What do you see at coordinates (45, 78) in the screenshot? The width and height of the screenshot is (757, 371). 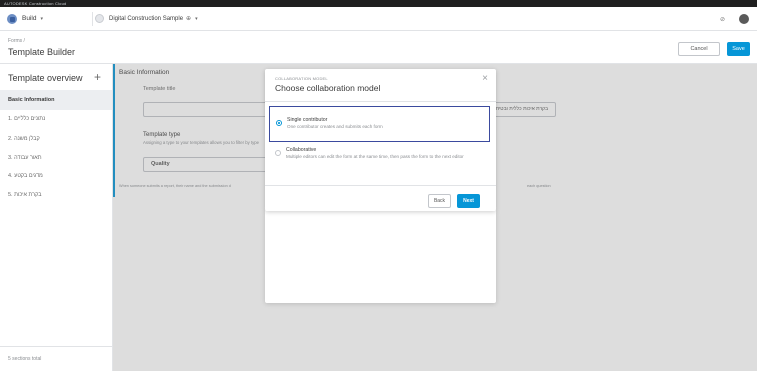 I see `sidebar-title: Template overview` at bounding box center [45, 78].